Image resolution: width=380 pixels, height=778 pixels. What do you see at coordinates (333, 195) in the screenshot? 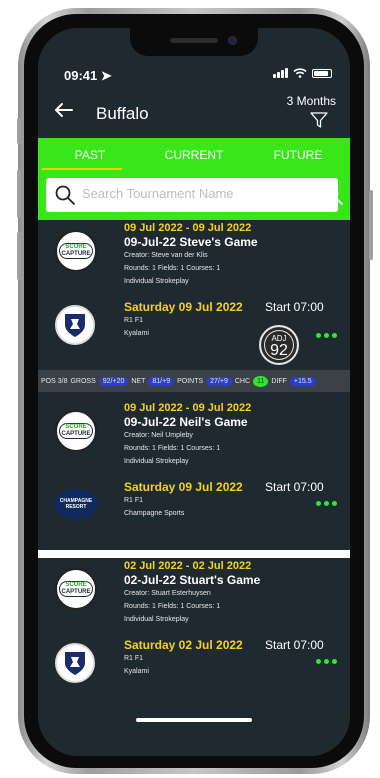
I see `search-submit-icon` at bounding box center [333, 195].